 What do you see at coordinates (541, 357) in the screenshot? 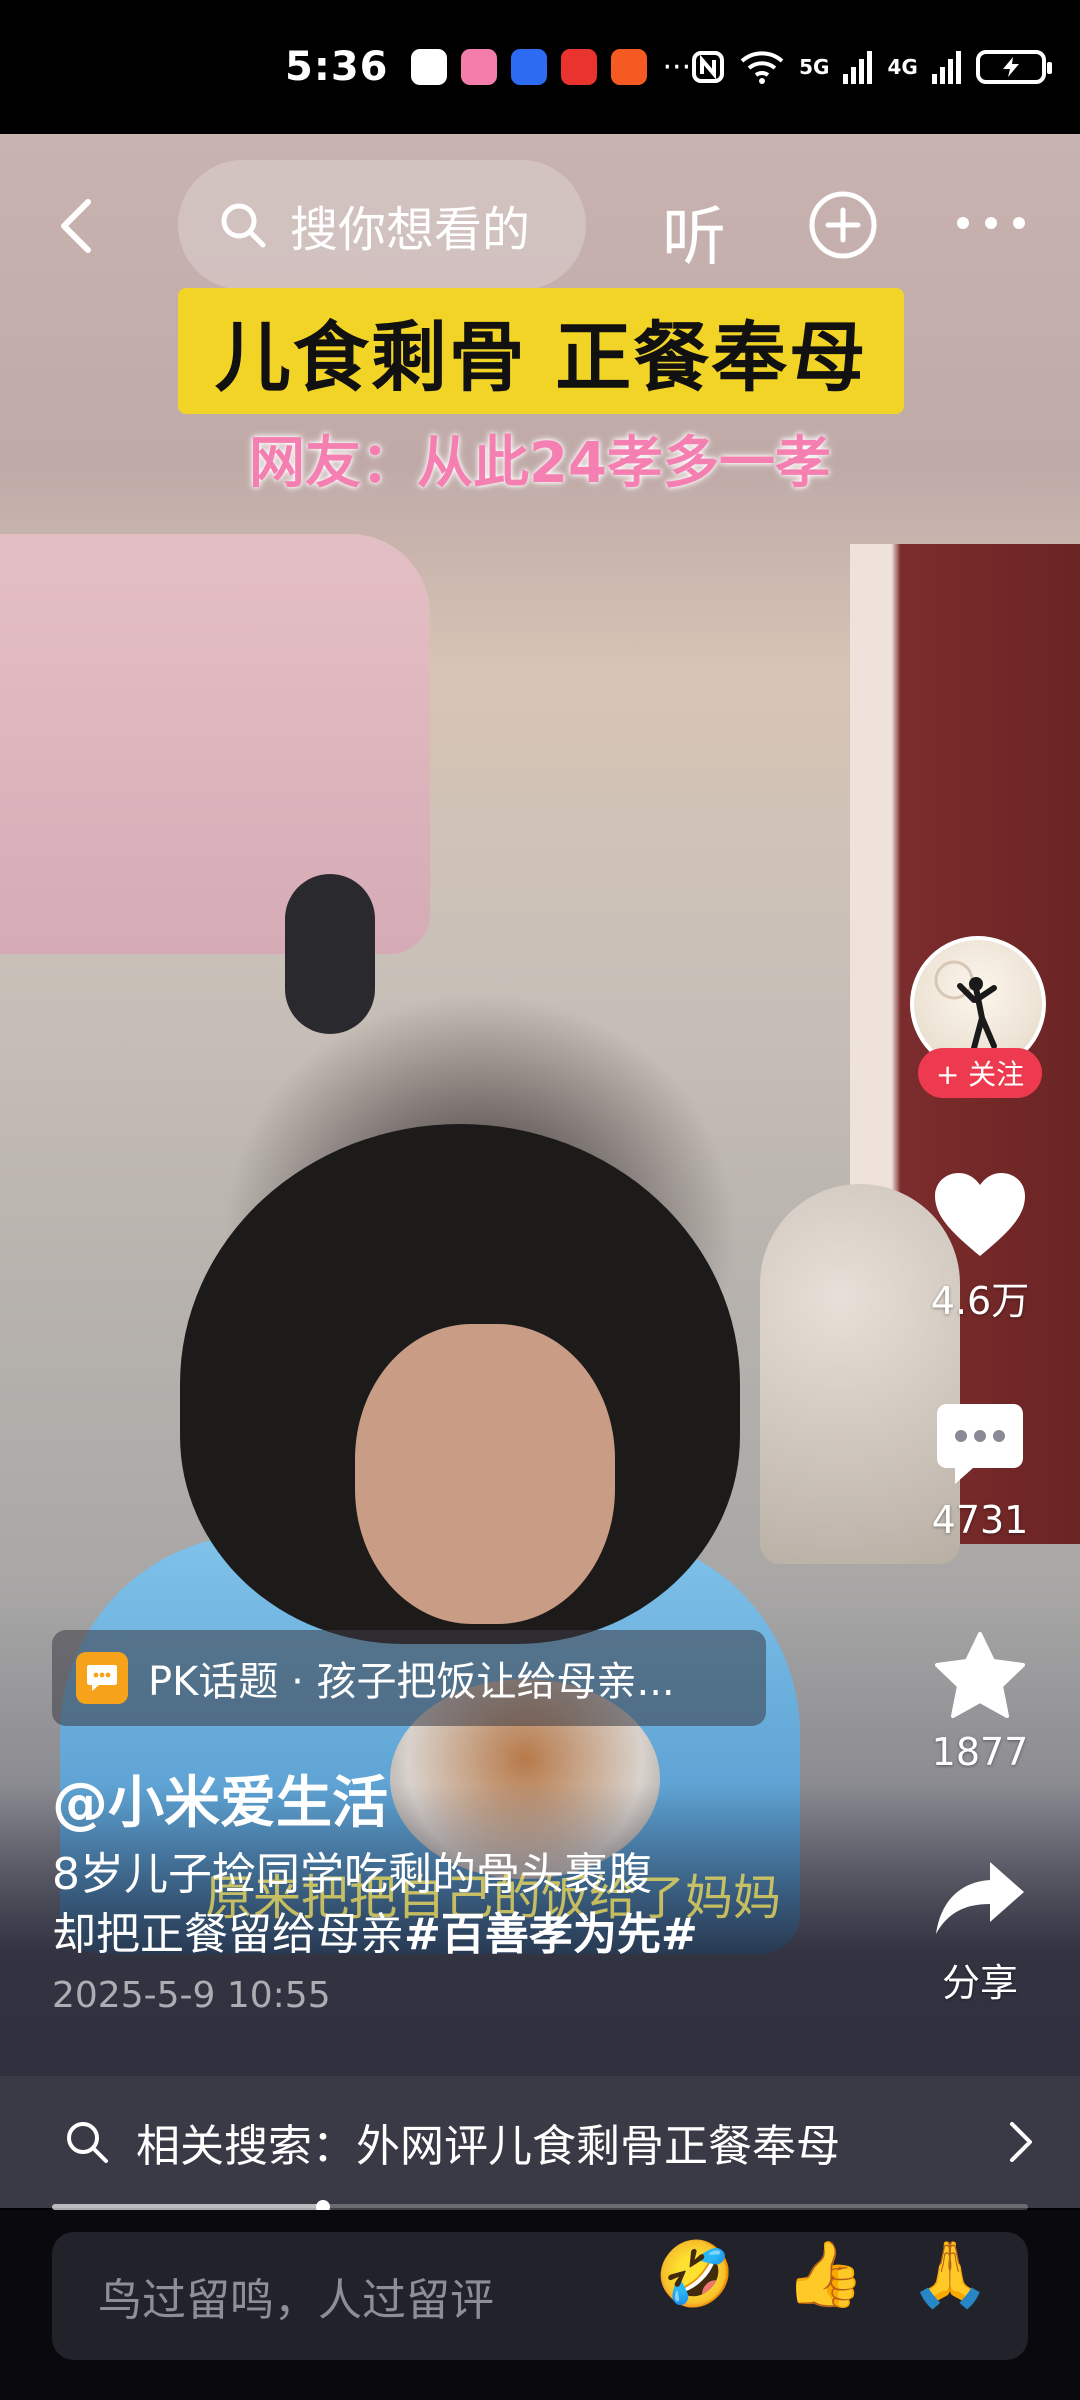
I see `video-headline: 儿食剩骨 正餐奉母` at bounding box center [541, 357].